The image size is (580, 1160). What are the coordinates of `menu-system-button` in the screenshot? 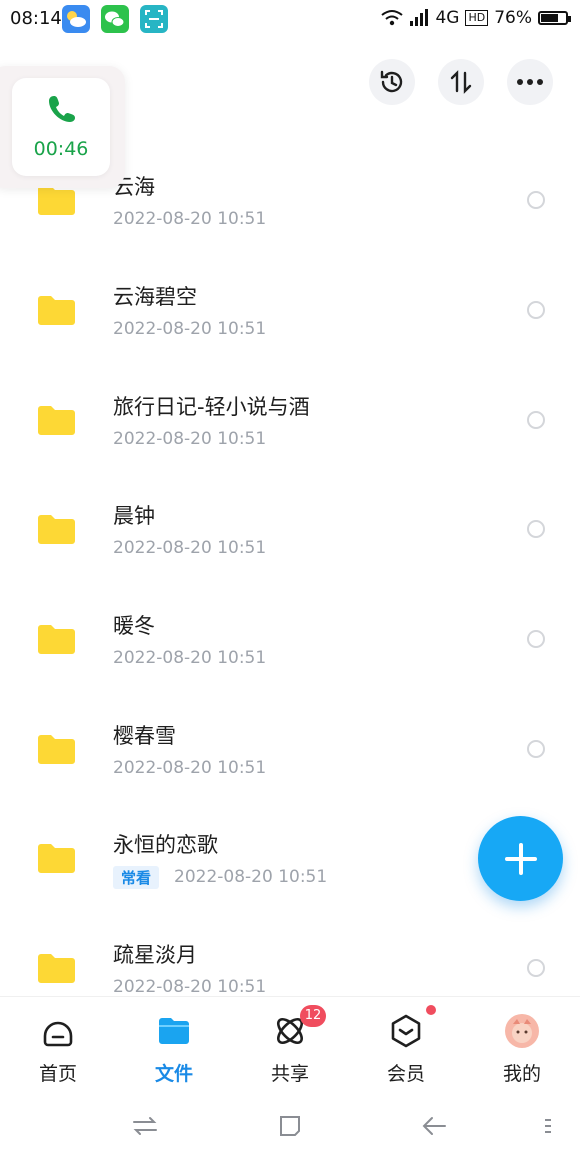 It's located at (548, 1126).